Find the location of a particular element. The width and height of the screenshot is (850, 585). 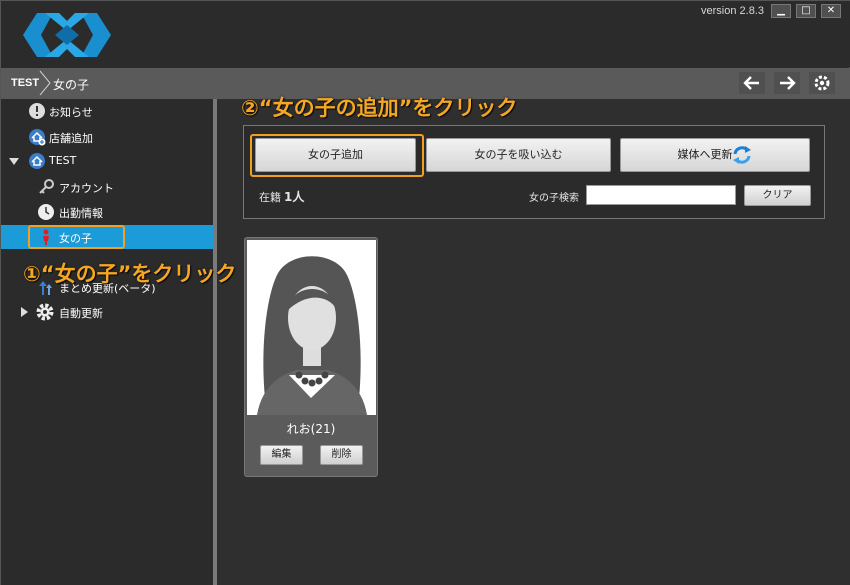

sidebar-item-label: アカウント is located at coordinates (86, 188).